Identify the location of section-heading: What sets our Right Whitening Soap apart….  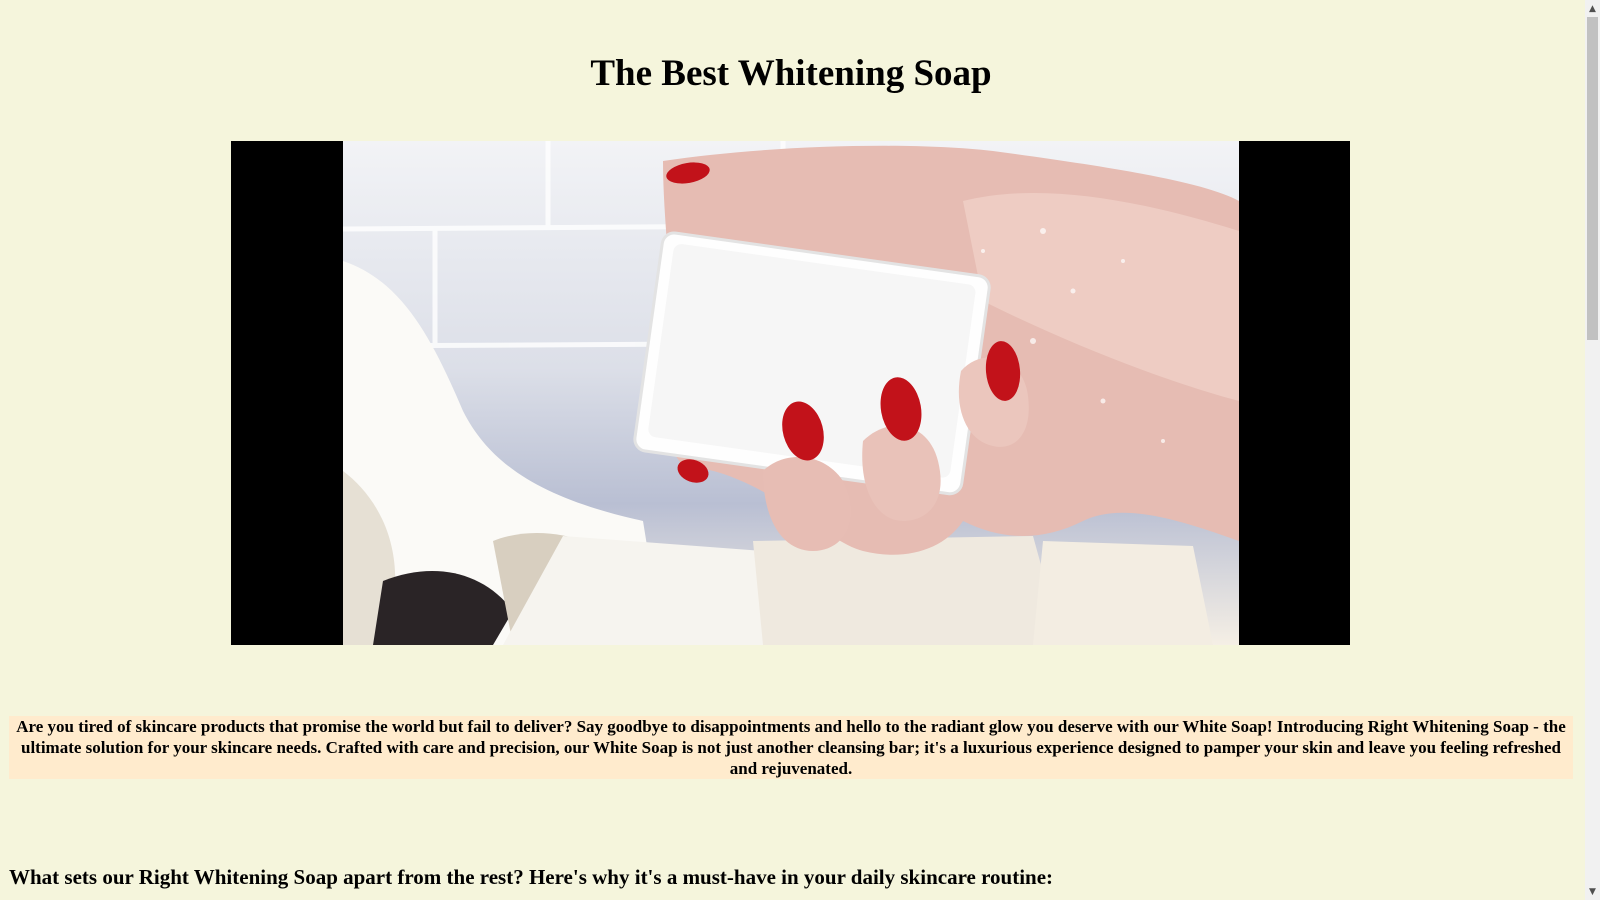
(531, 877).